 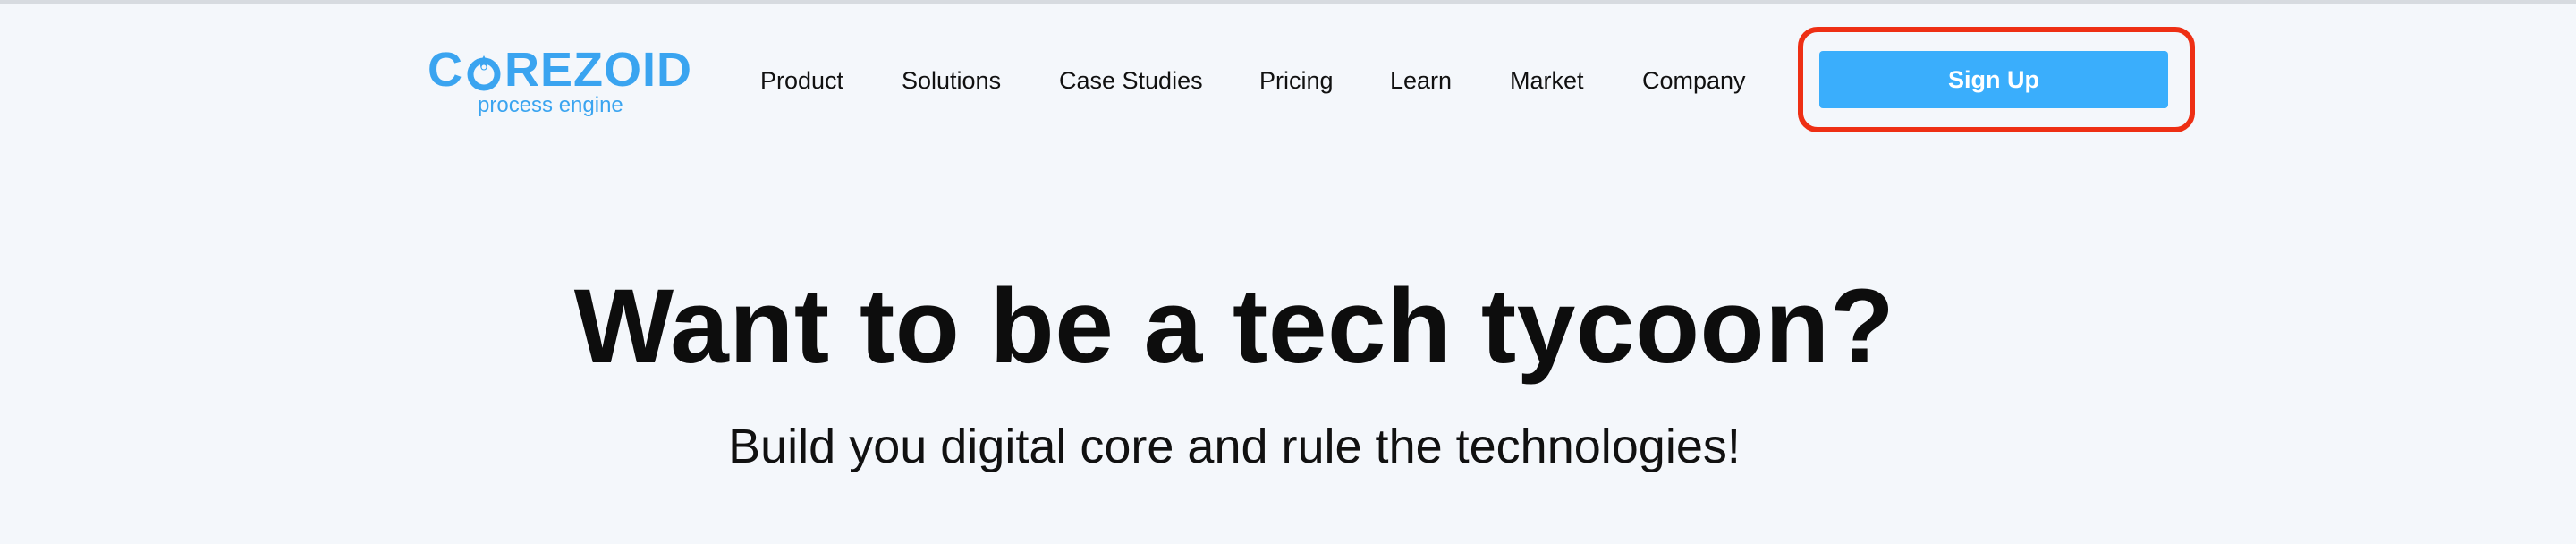 I want to click on signup-button: Sign Up, so click(x=1993, y=79).